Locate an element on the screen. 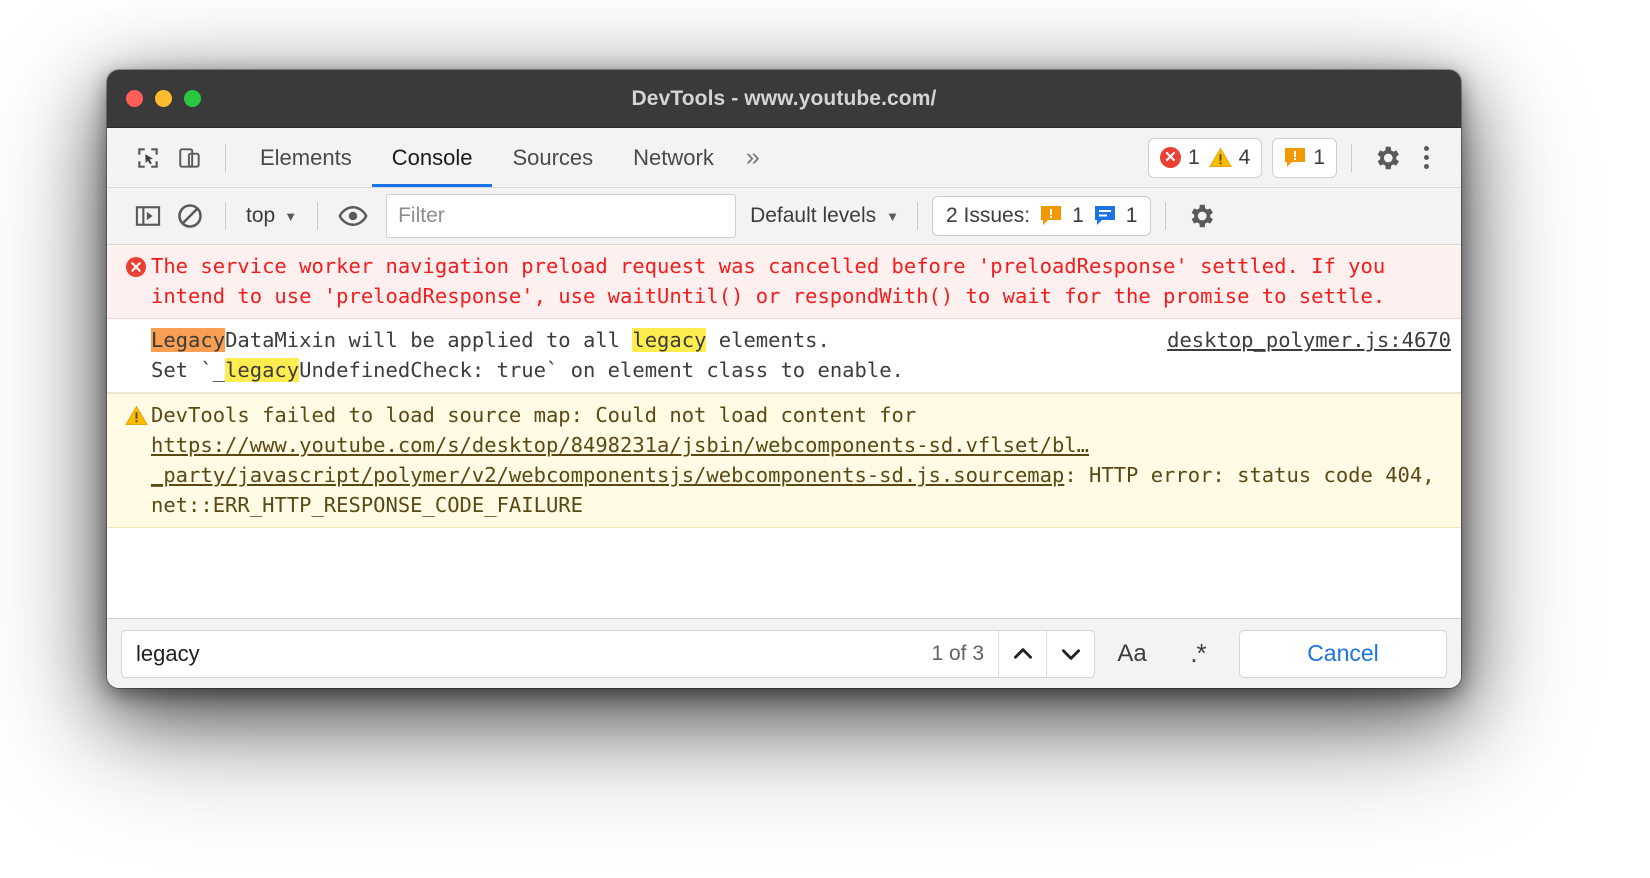  show-console-sidebar-icon is located at coordinates (148, 216).